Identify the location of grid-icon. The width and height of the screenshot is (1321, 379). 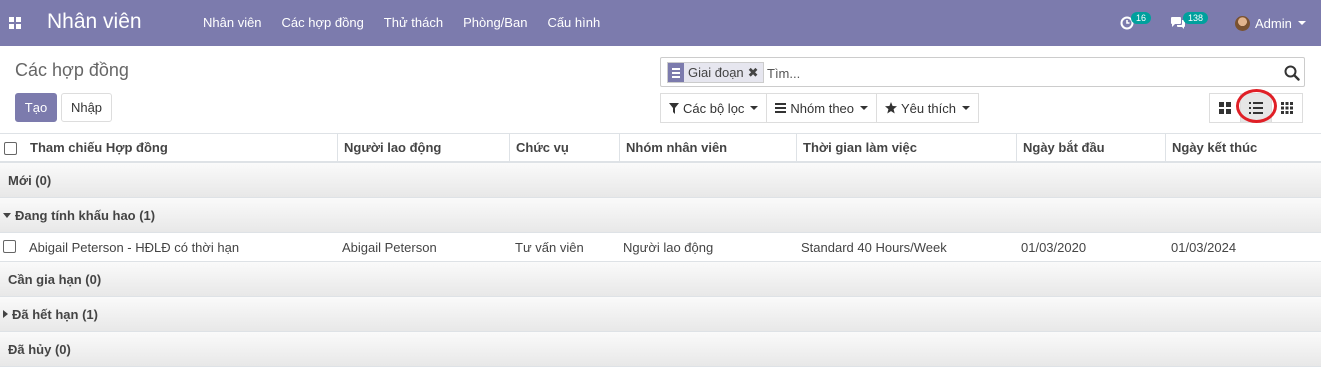
(1287, 108).